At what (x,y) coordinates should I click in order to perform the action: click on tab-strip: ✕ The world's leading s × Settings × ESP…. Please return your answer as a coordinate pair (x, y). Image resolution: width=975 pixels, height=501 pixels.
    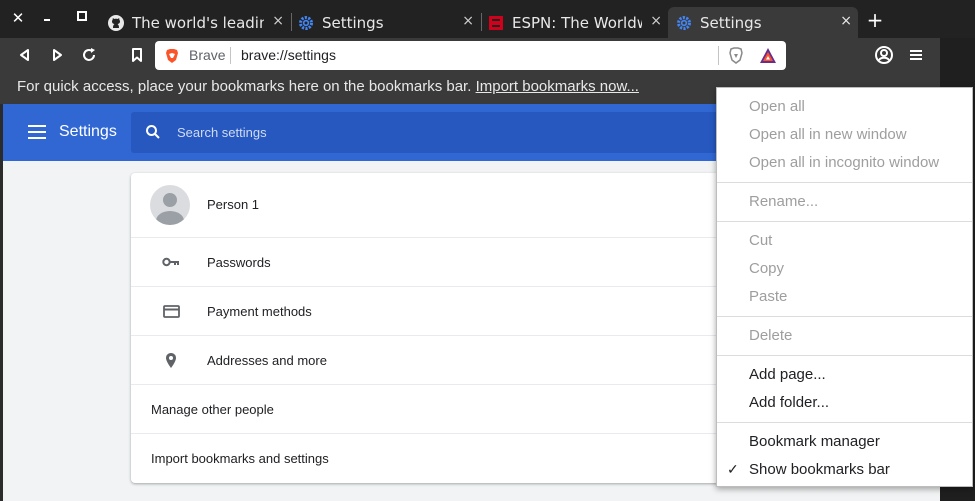
    Looking at the image, I should click on (487, 19).